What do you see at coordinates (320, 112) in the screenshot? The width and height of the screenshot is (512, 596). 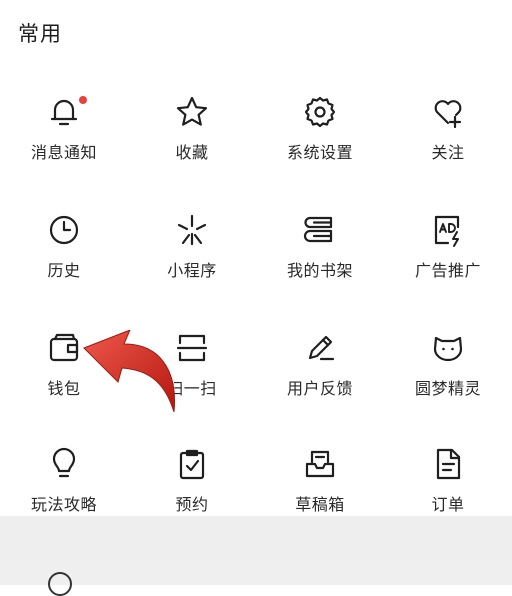 I see `gear-icon` at bounding box center [320, 112].